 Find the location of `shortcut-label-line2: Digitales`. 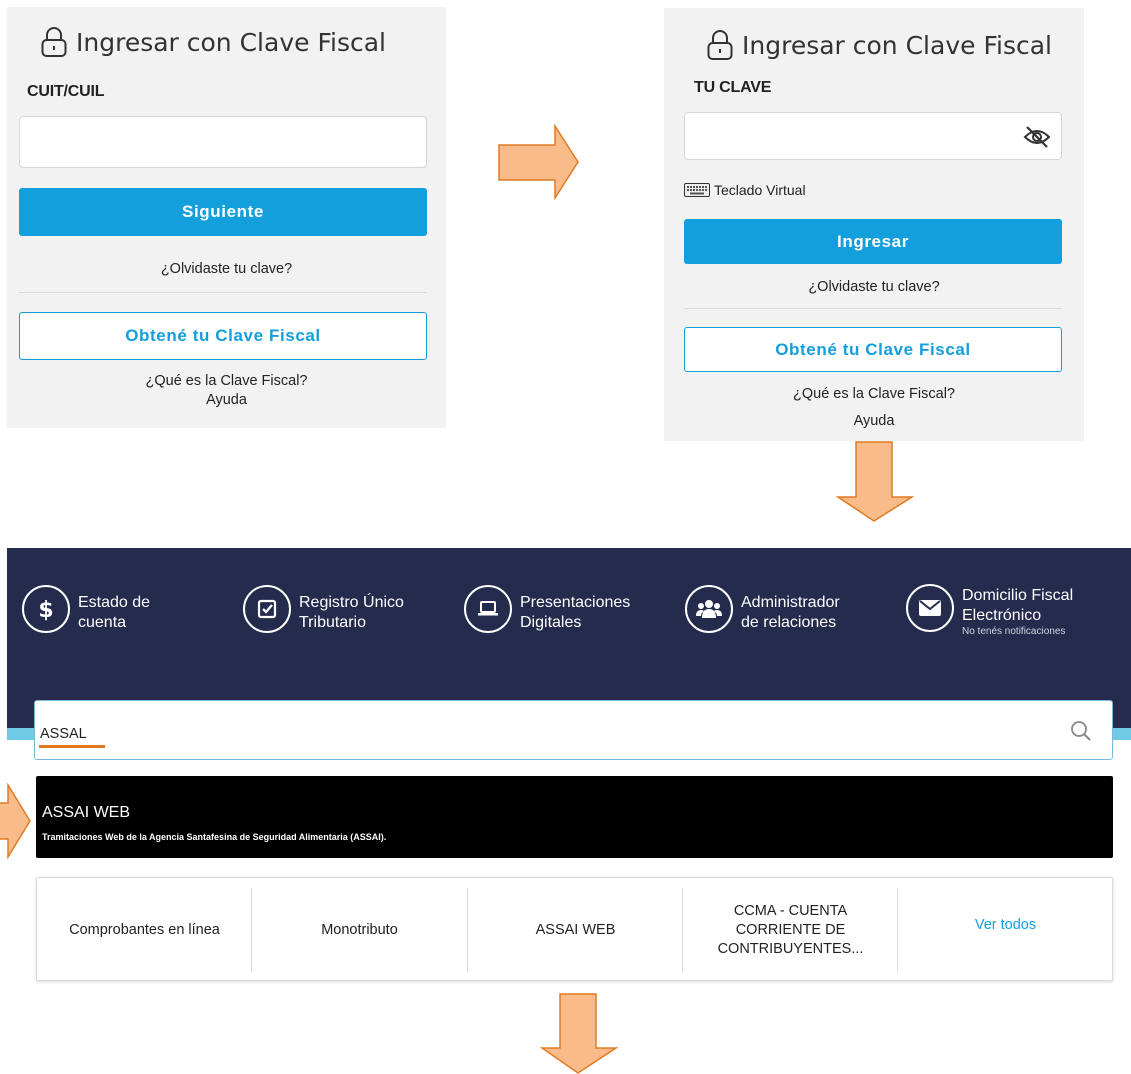

shortcut-label-line2: Digitales is located at coordinates (551, 622).